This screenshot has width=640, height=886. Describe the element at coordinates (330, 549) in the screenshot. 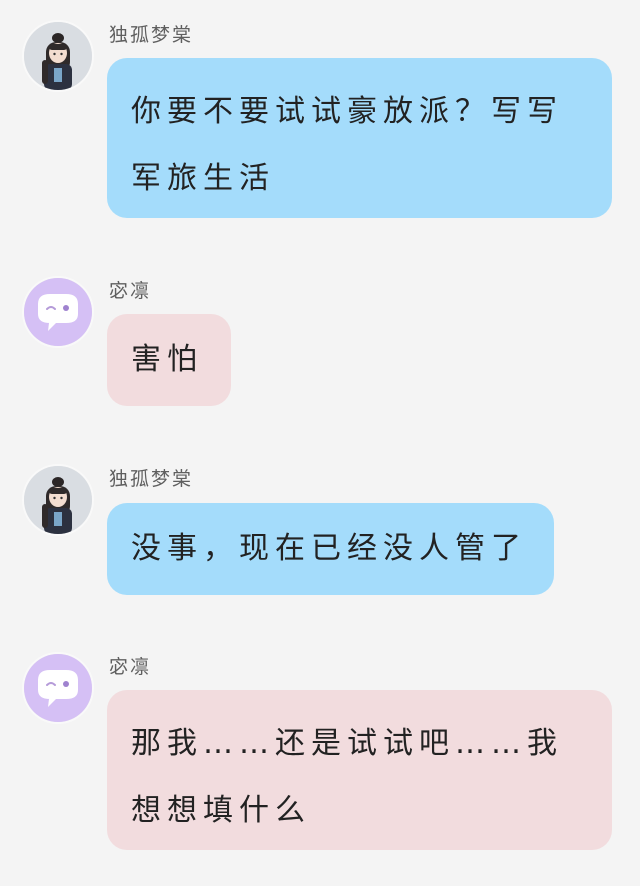

I see `message-bubble: 没事，现在已经没人管了` at that location.